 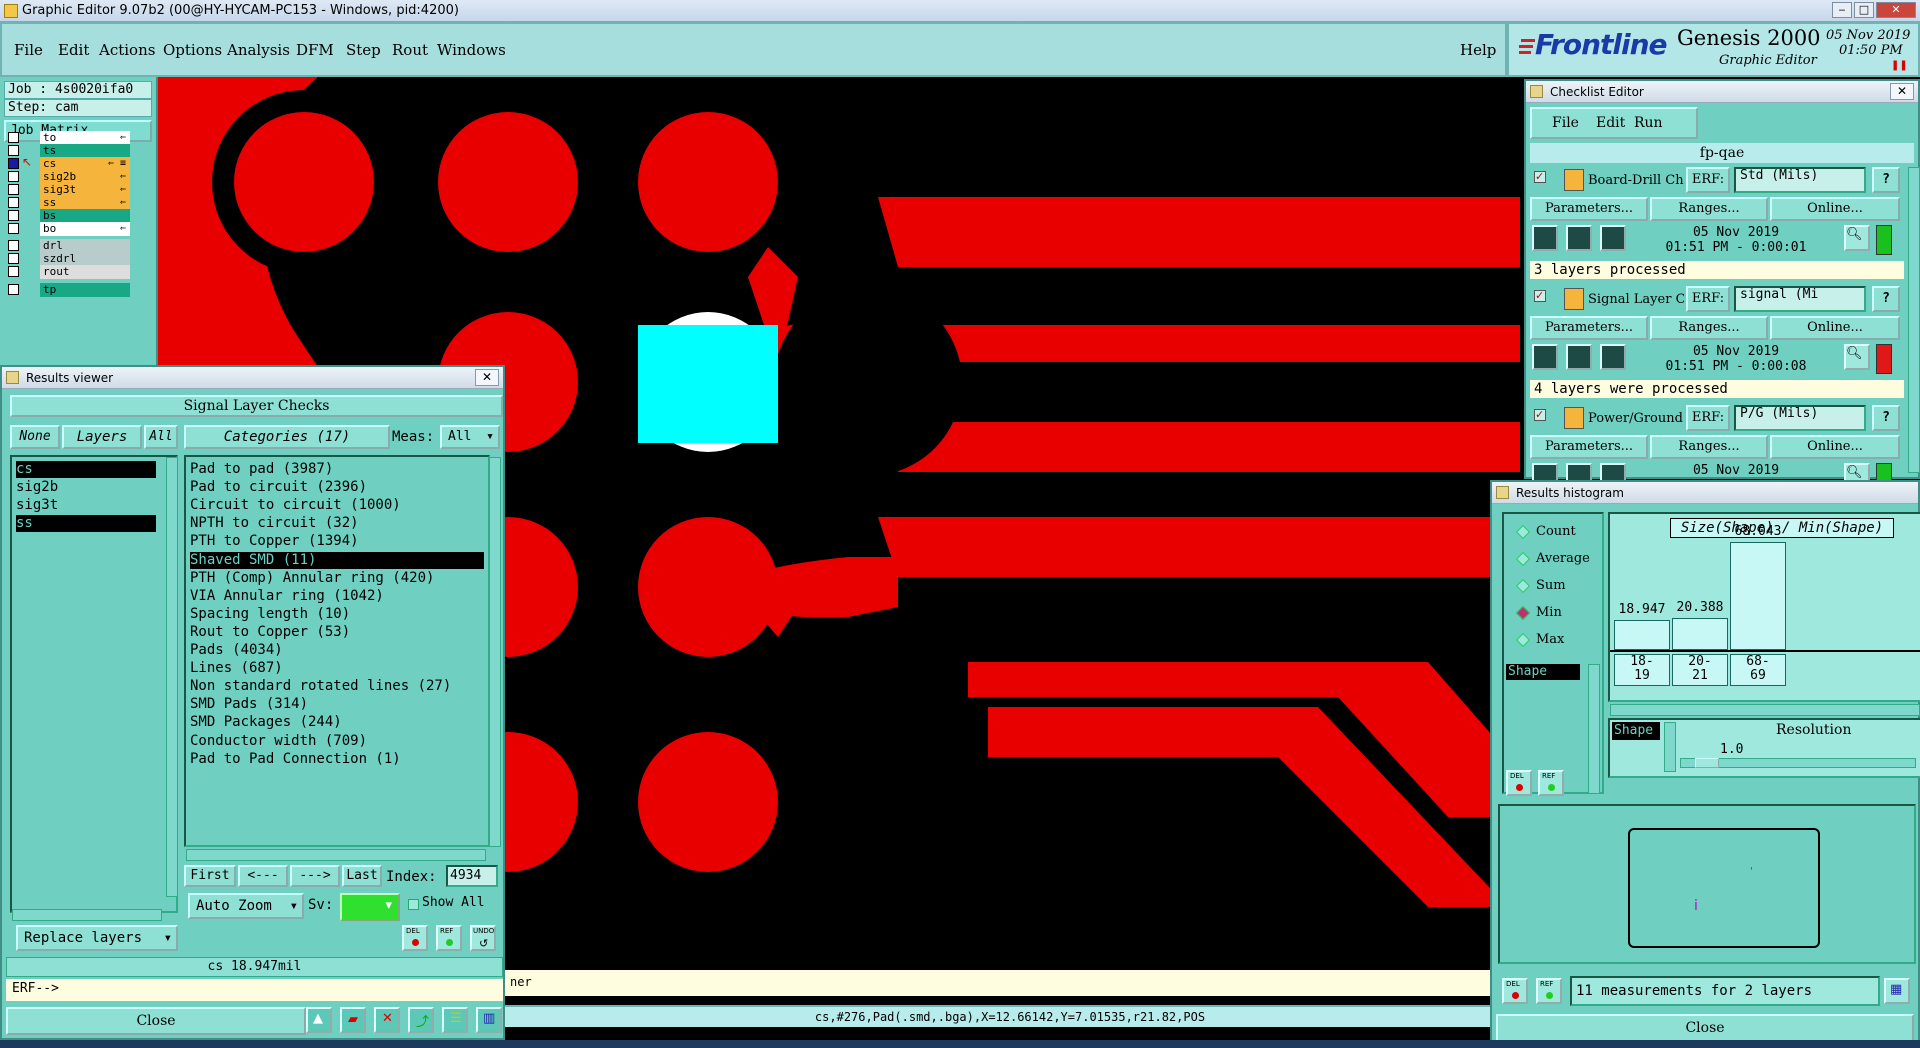 I want to click on category-list-item: Shaved SMD (11), so click(x=337, y=560).